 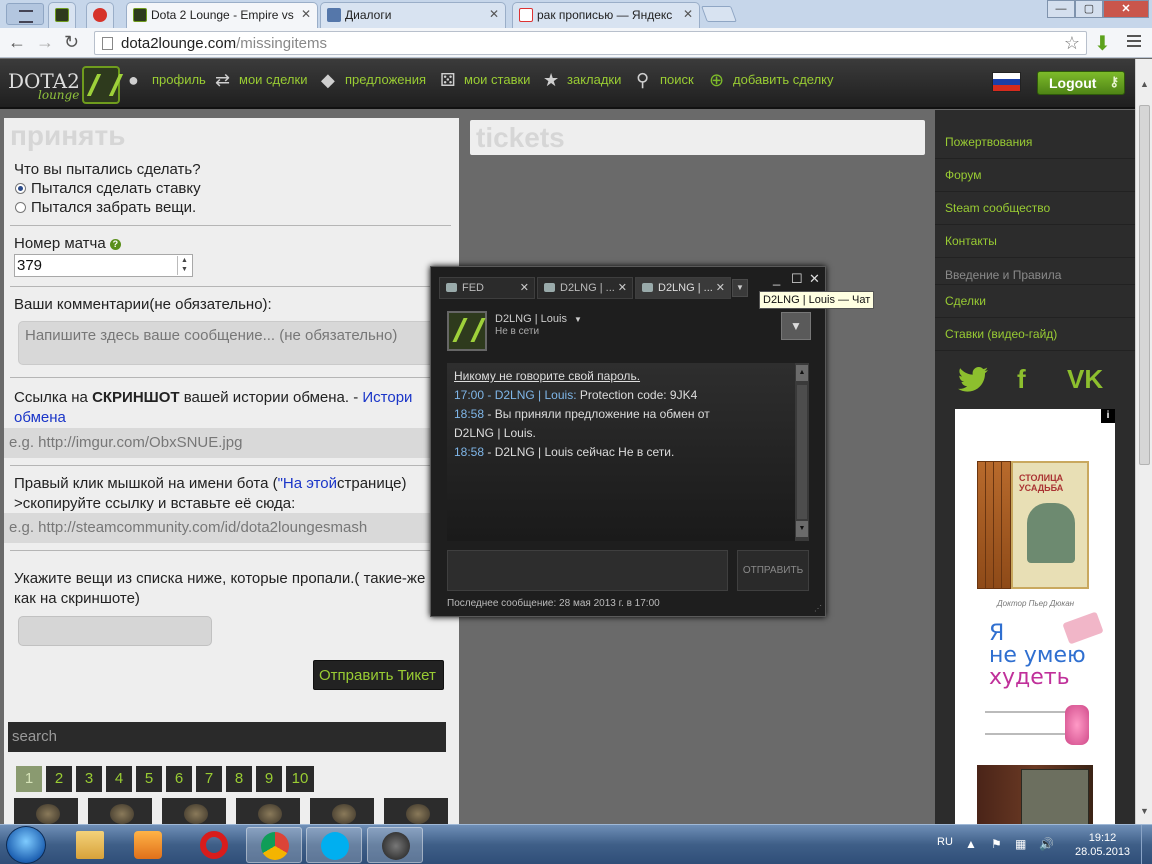 I want to click on trade-history-link-cont: обмена, so click(x=40, y=417).